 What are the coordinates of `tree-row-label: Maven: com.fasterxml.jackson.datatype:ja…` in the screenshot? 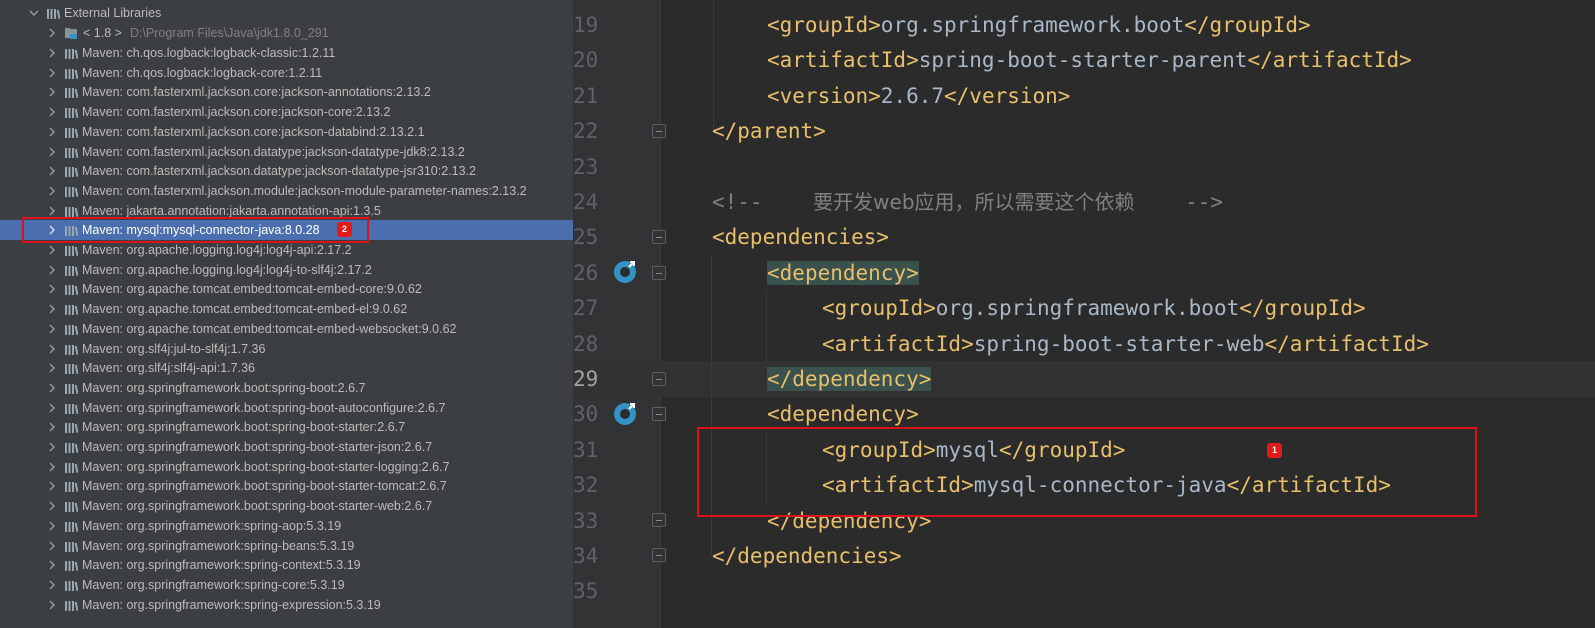 It's located at (273, 152).